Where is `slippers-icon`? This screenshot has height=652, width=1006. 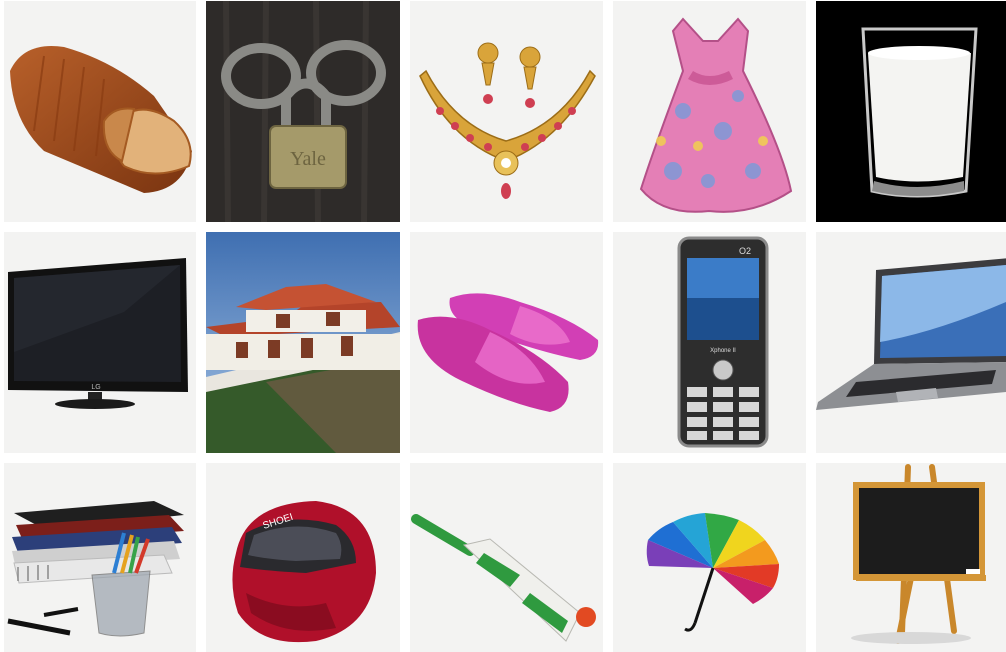 slippers-icon is located at coordinates (508, 352).